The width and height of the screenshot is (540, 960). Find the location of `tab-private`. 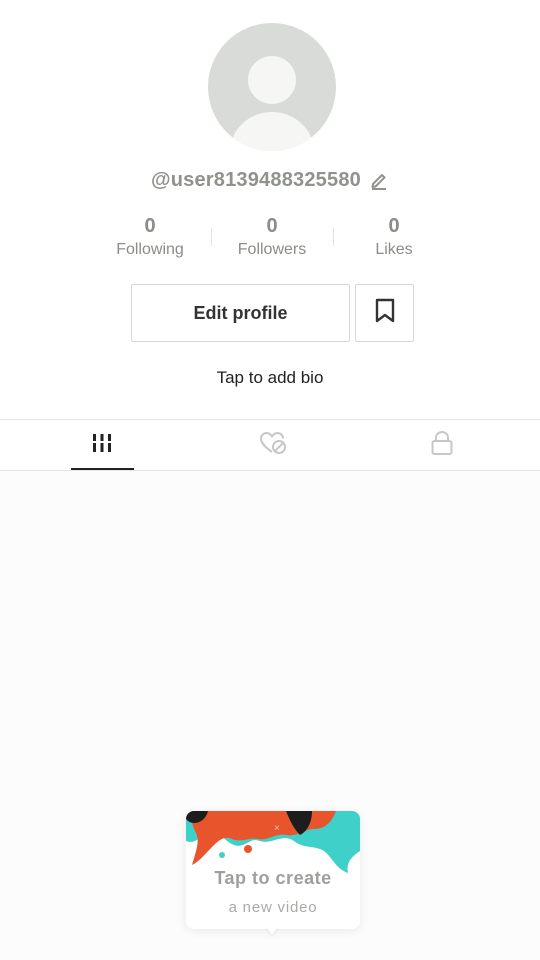

tab-private is located at coordinates (442, 445).